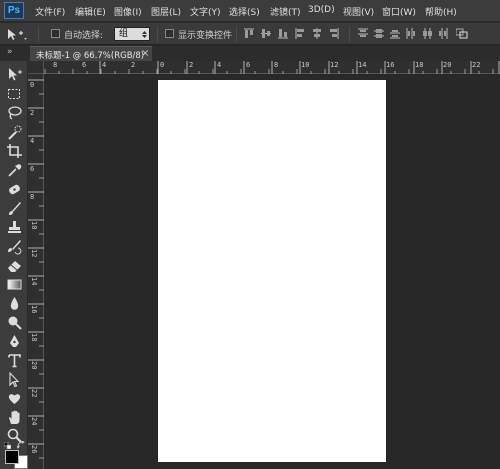 The width and height of the screenshot is (500, 469). Describe the element at coordinates (21, 444) in the screenshot. I see `swap-colors-icon` at that location.